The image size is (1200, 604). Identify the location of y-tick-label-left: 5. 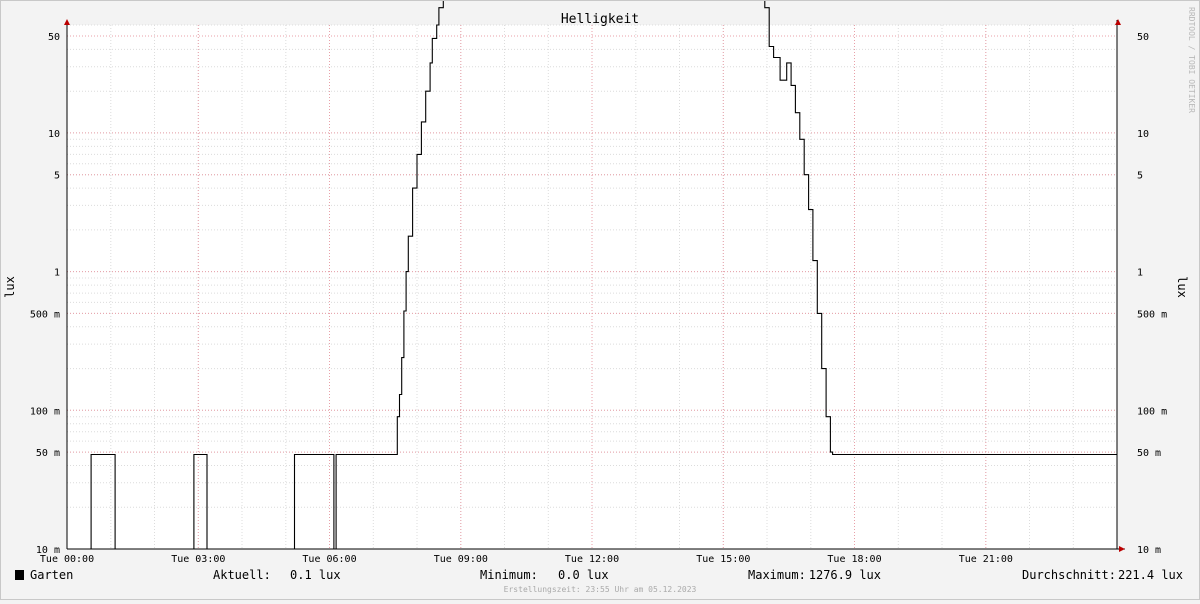
(57, 176).